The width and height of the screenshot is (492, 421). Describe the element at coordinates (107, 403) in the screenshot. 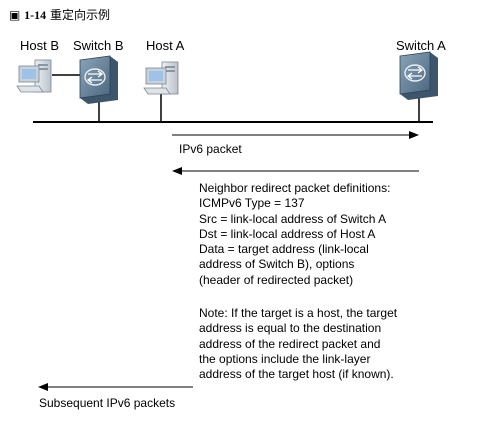

I see `subsequent-packets-label: Subsequent IPv6 packets` at that location.